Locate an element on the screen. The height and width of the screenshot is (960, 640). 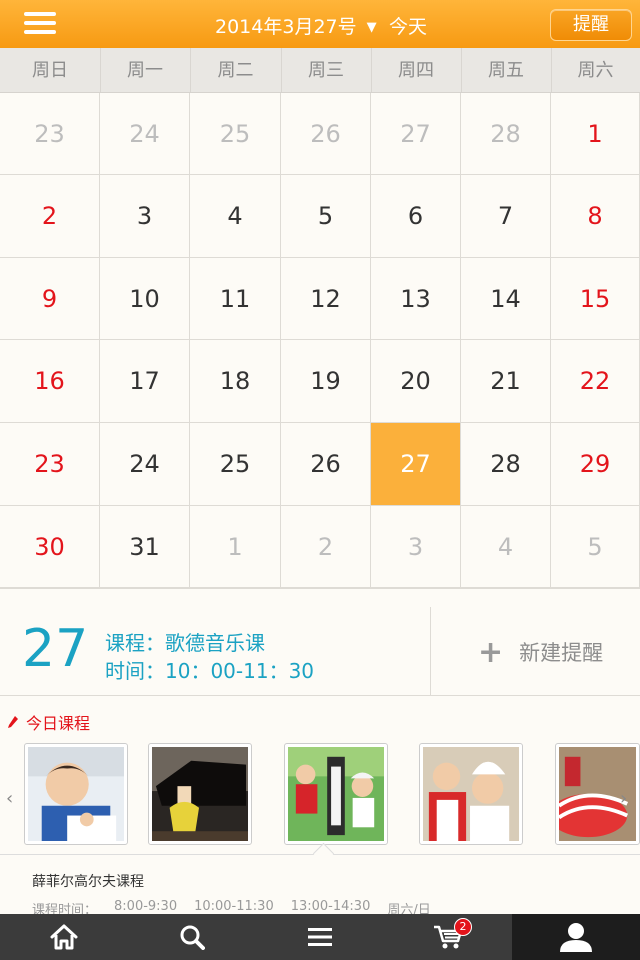
bottom-nav: 2 is located at coordinates (320, 937).